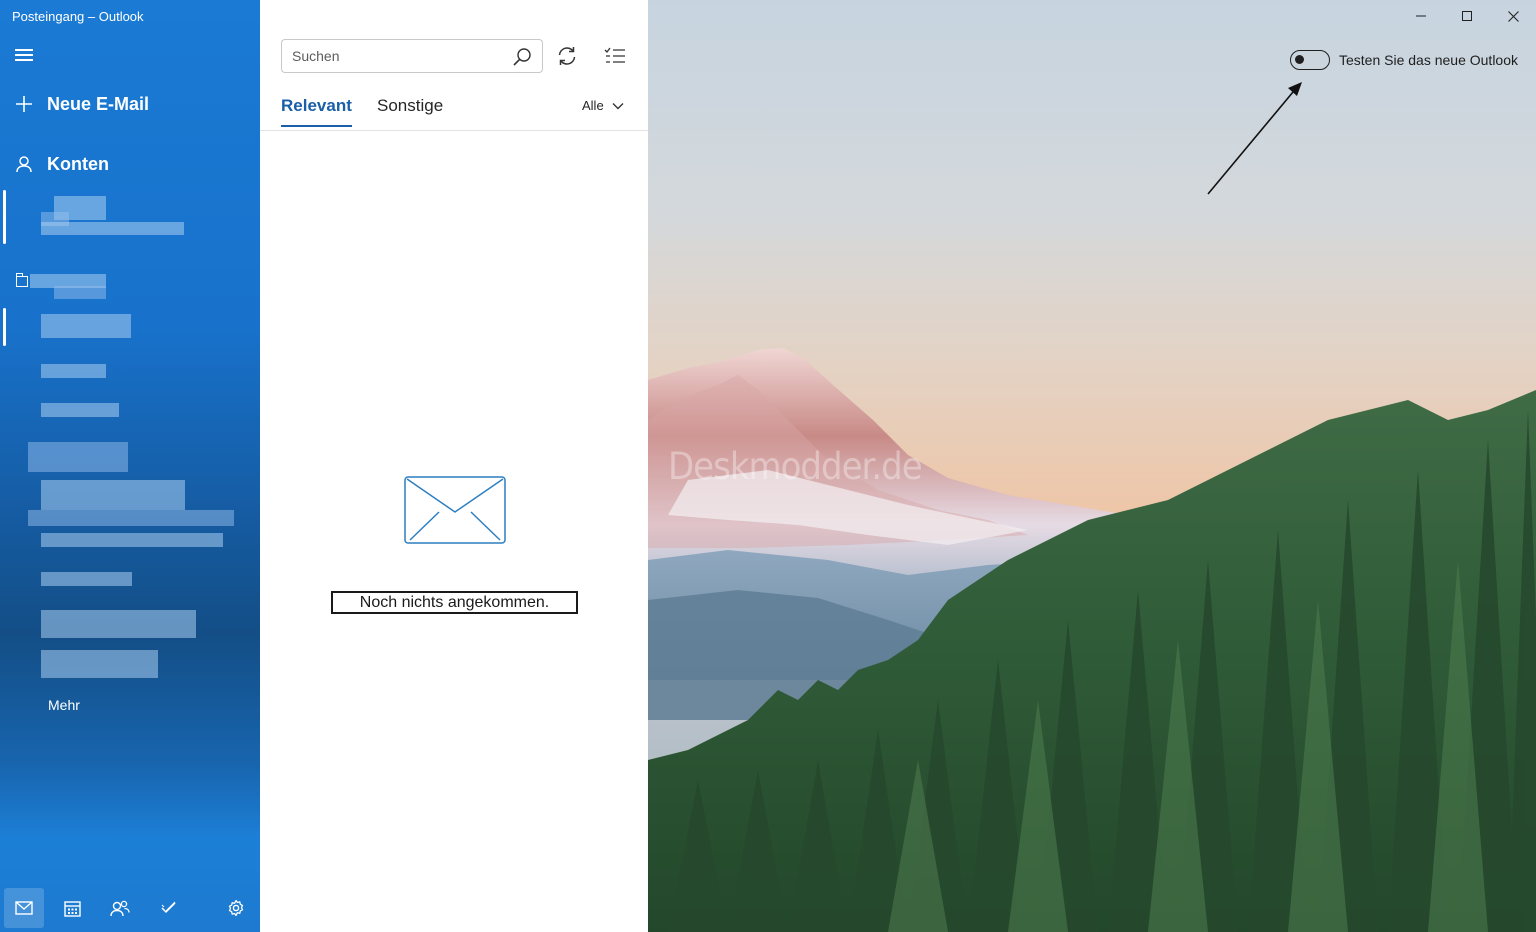 The height and width of the screenshot is (932, 1536). Describe the element at coordinates (618, 105) in the screenshot. I see `chevron-down-icon` at that location.